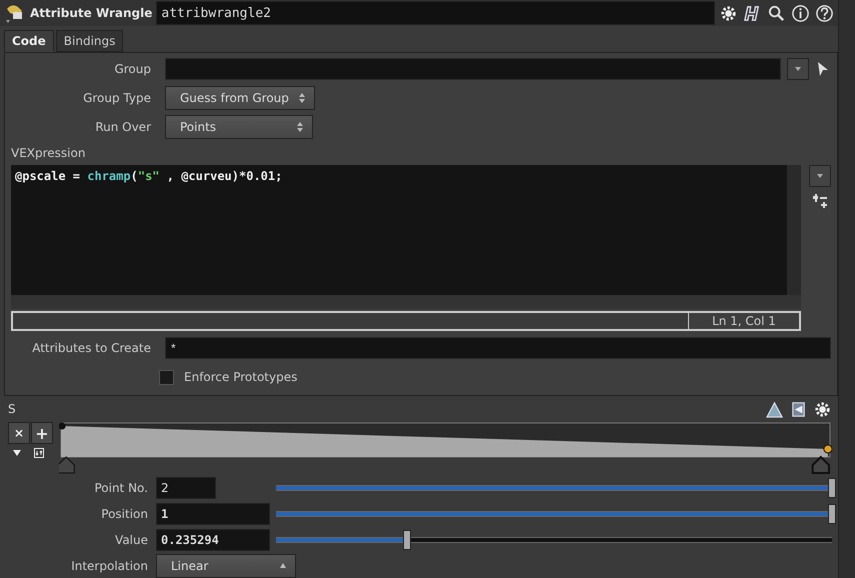 Image resolution: width=855 pixels, height=578 pixels. Describe the element at coordinates (213, 514) in the screenshot. I see `number-field: 1` at that location.